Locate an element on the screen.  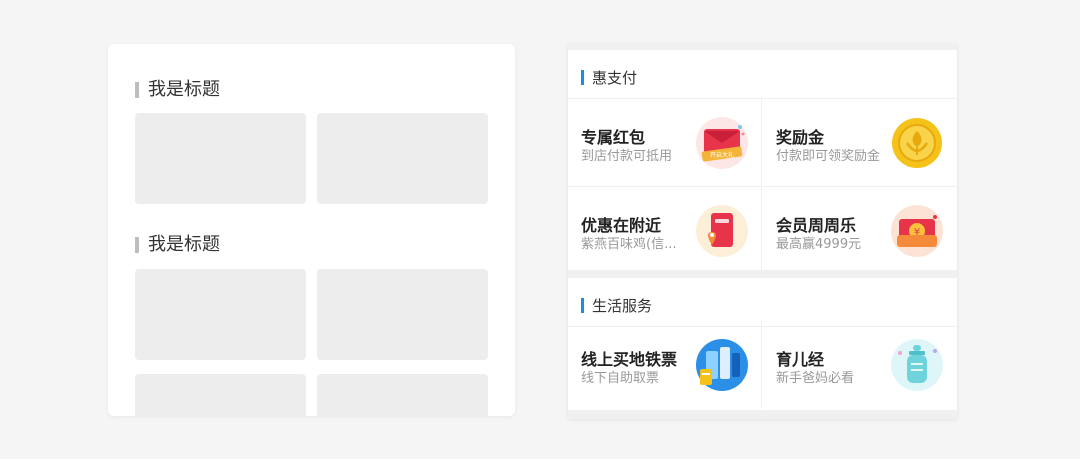
subway-ticket-icon is located at coordinates (722, 365).